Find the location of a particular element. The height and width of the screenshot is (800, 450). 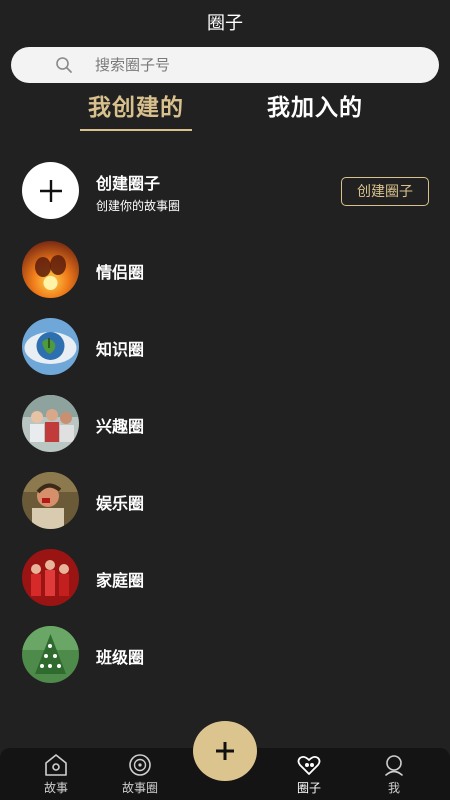

nav-label: 故事圈 is located at coordinates (139, 788).